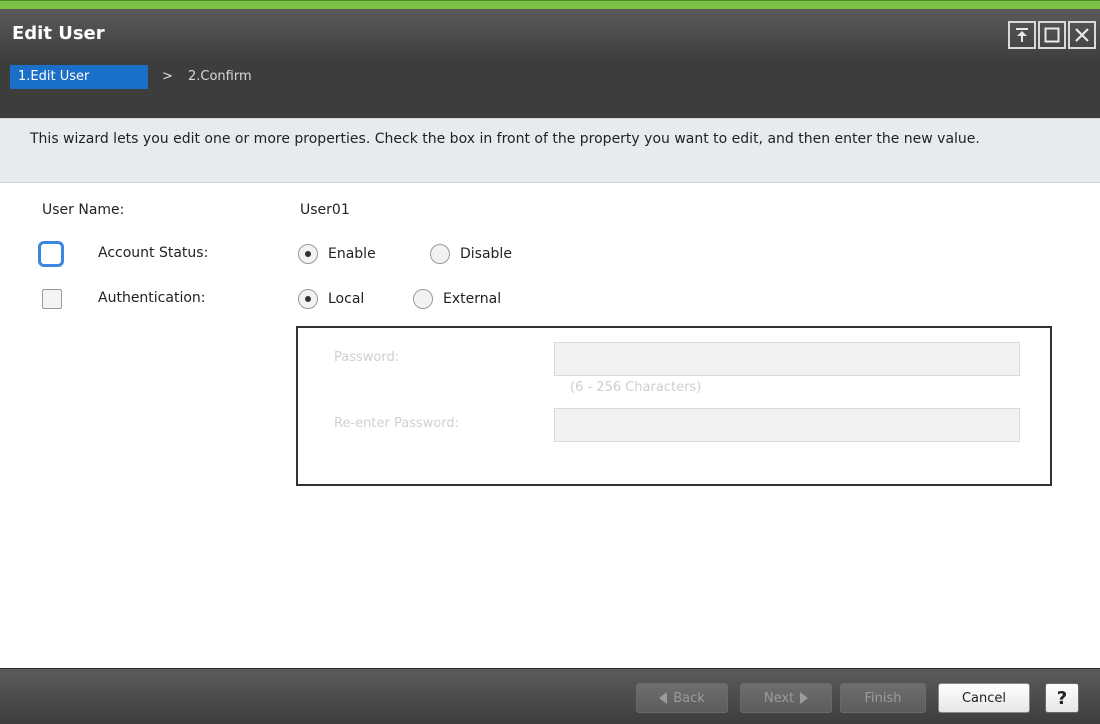 Image resolution: width=1100 pixels, height=724 pixels. I want to click on dialog-footer: Back Next Finish Cancel ?, so click(550, 696).